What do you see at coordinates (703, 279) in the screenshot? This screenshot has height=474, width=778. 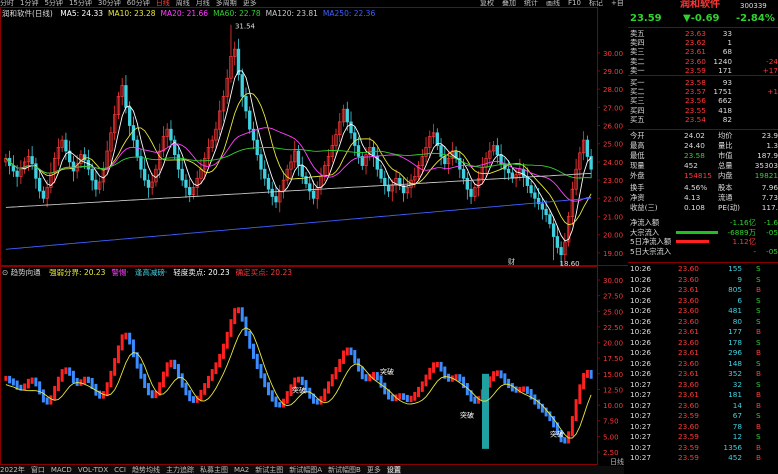 I see `tick-row: 10:26 23.60 9 S` at bounding box center [703, 279].